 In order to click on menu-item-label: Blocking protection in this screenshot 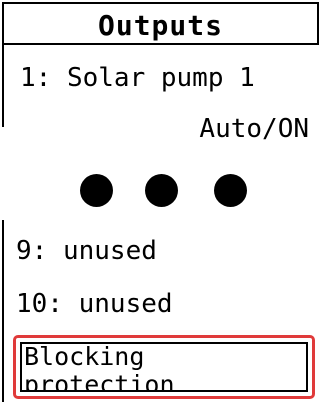, I will do `click(99, 367)`.